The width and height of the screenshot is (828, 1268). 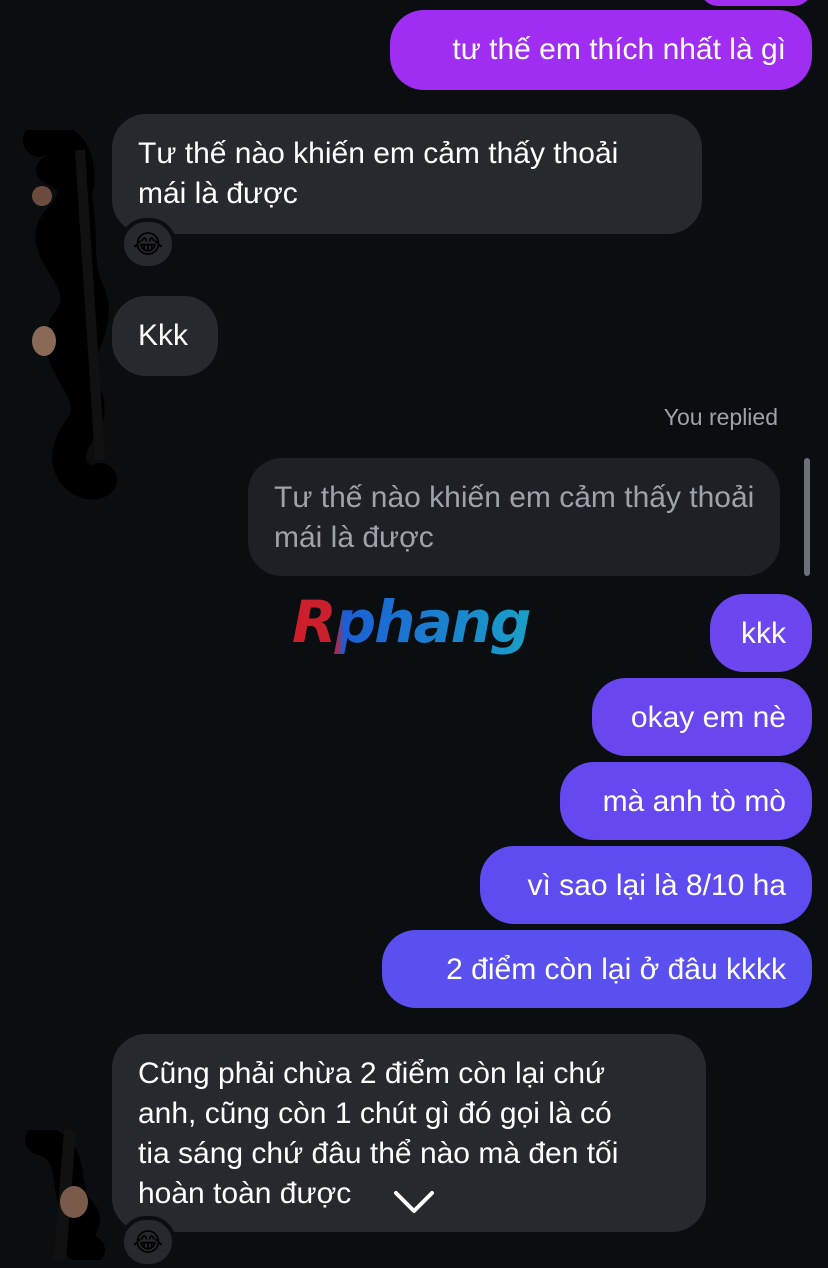 I want to click on message-text: Kkk, so click(x=163, y=335).